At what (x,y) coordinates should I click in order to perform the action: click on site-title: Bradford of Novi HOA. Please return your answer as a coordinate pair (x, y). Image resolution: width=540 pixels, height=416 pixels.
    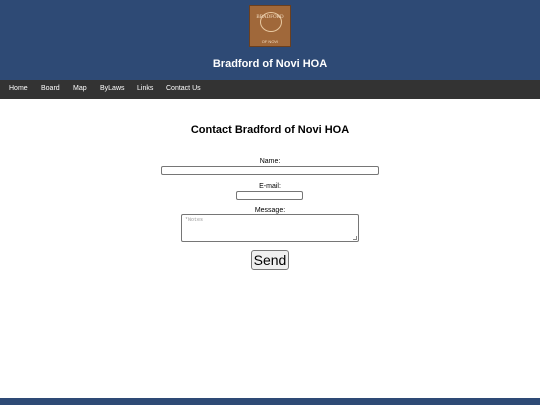
    Looking at the image, I should click on (270, 64).